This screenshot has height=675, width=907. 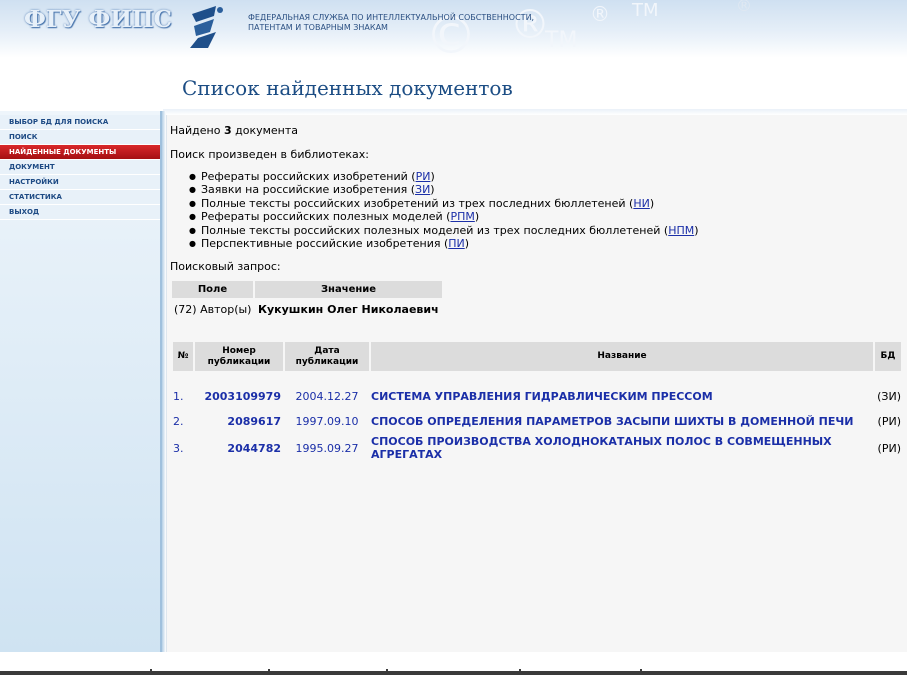 What do you see at coordinates (326, 217) in the screenshot?
I see `library-text: Рефераты российских полезных моделей (` at bounding box center [326, 217].